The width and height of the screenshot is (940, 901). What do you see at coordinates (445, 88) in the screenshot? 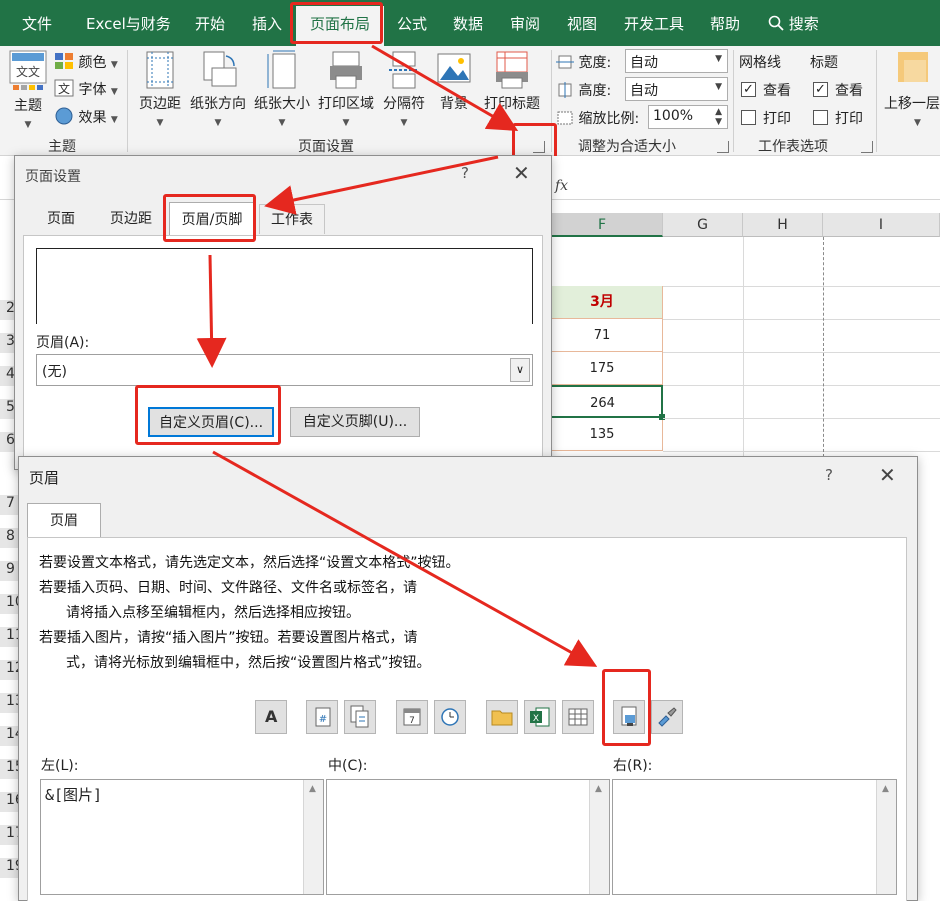
I see `arrow-to-launcher` at bounding box center [445, 88].